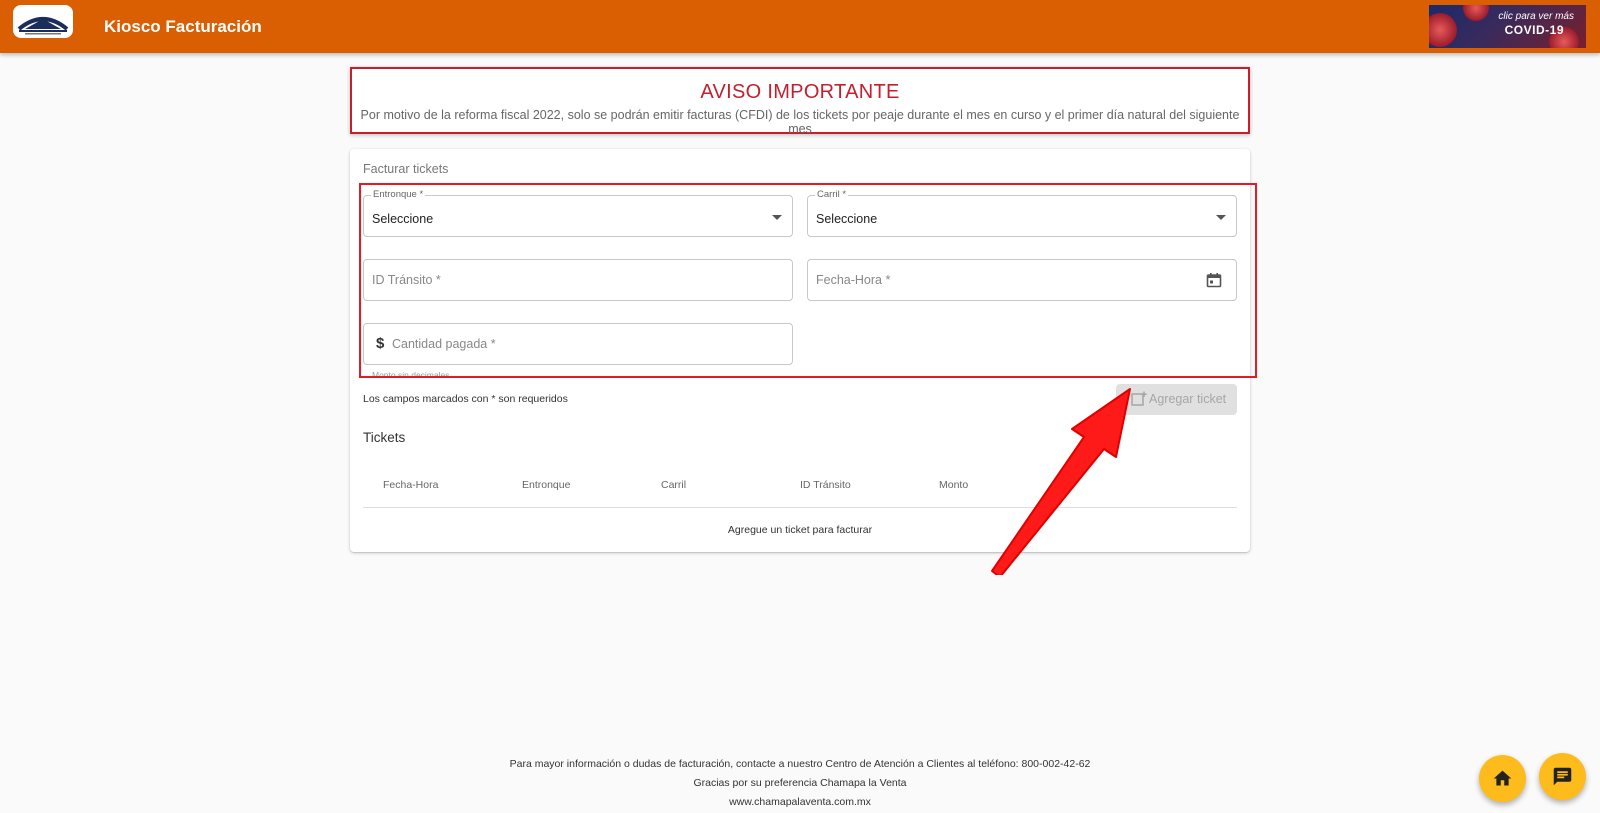 The width and height of the screenshot is (1600, 813). Describe the element at coordinates (444, 344) in the screenshot. I see `cantidad-placeholder: Cantidad pagada *` at that location.